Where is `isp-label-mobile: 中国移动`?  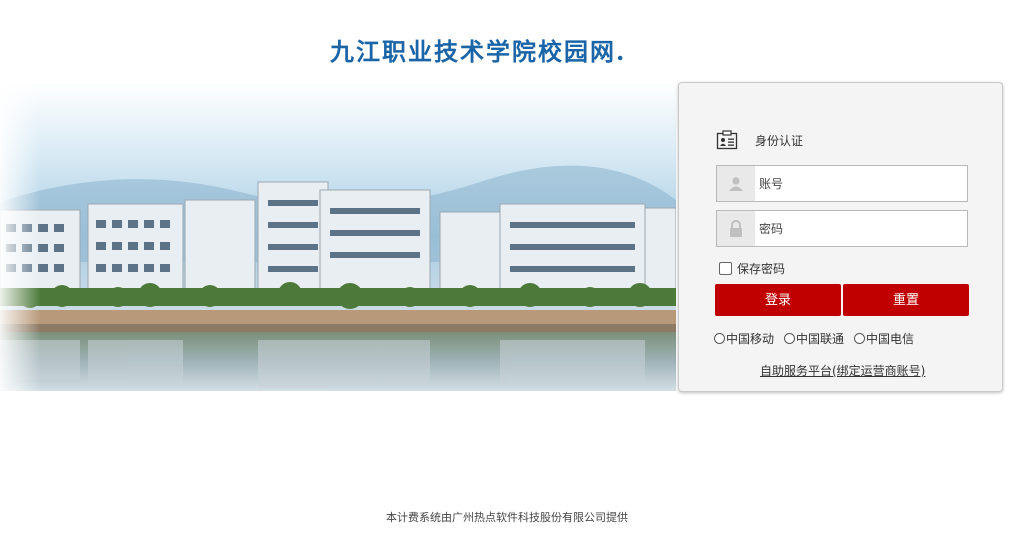 isp-label-mobile: 中国移动 is located at coordinates (750, 339).